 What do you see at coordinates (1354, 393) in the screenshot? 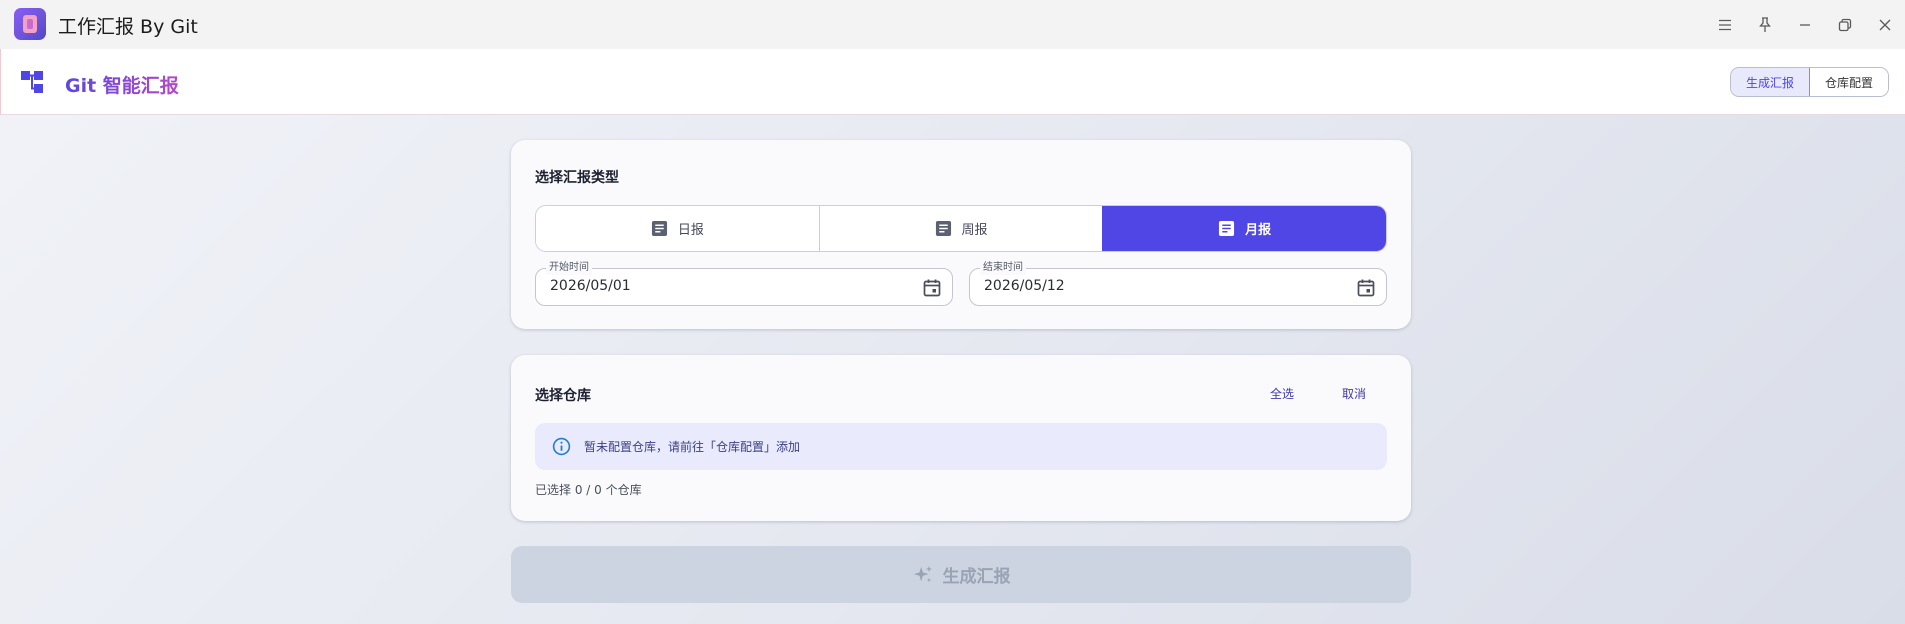
I see `cancel-button: 取消` at bounding box center [1354, 393].